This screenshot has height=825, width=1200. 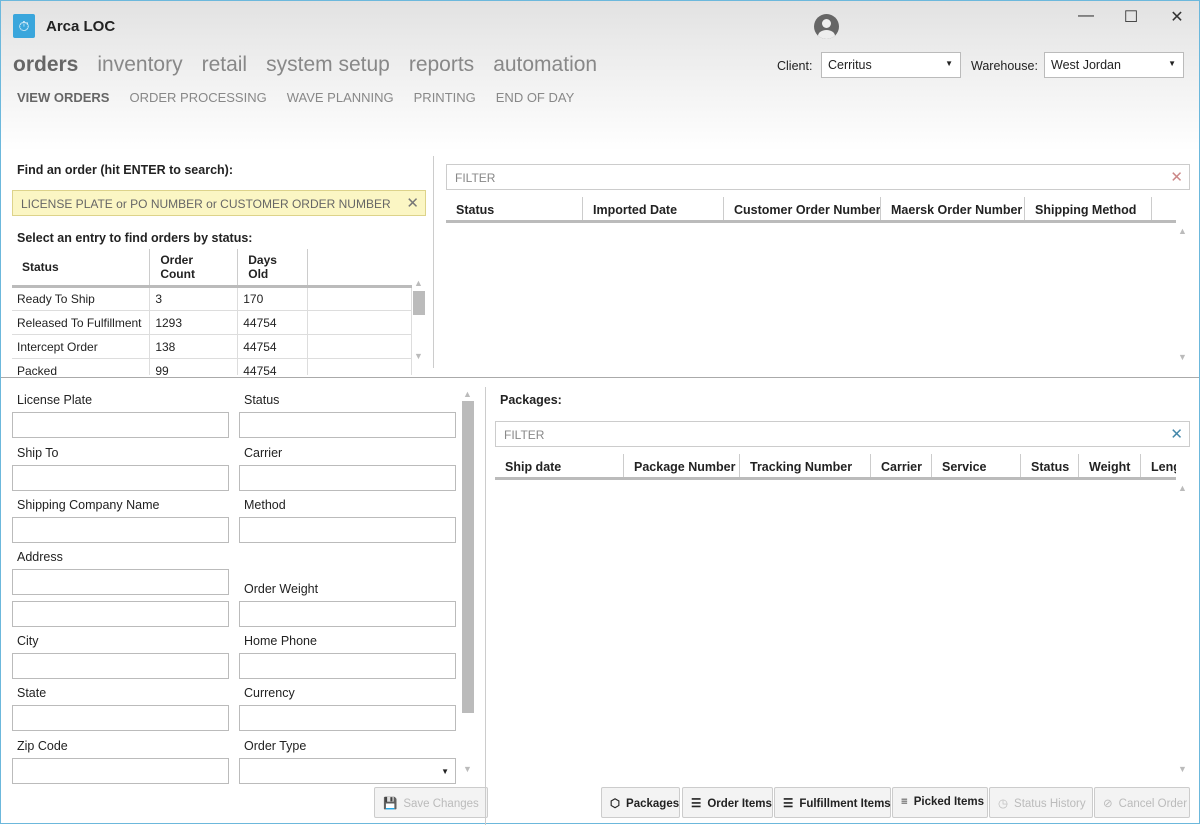 I want to click on nav-system-setup: system setup, so click(x=328, y=65).